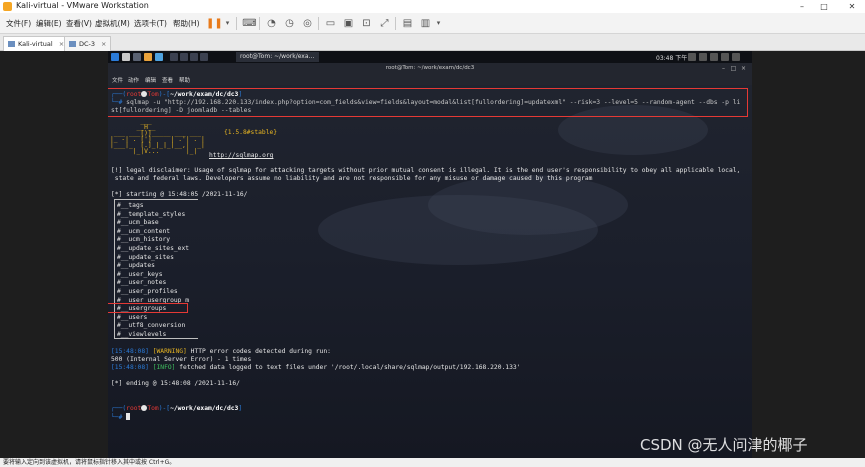 The image size is (865, 467). I want to click on stretch-icon: ⤢, so click(384, 23).